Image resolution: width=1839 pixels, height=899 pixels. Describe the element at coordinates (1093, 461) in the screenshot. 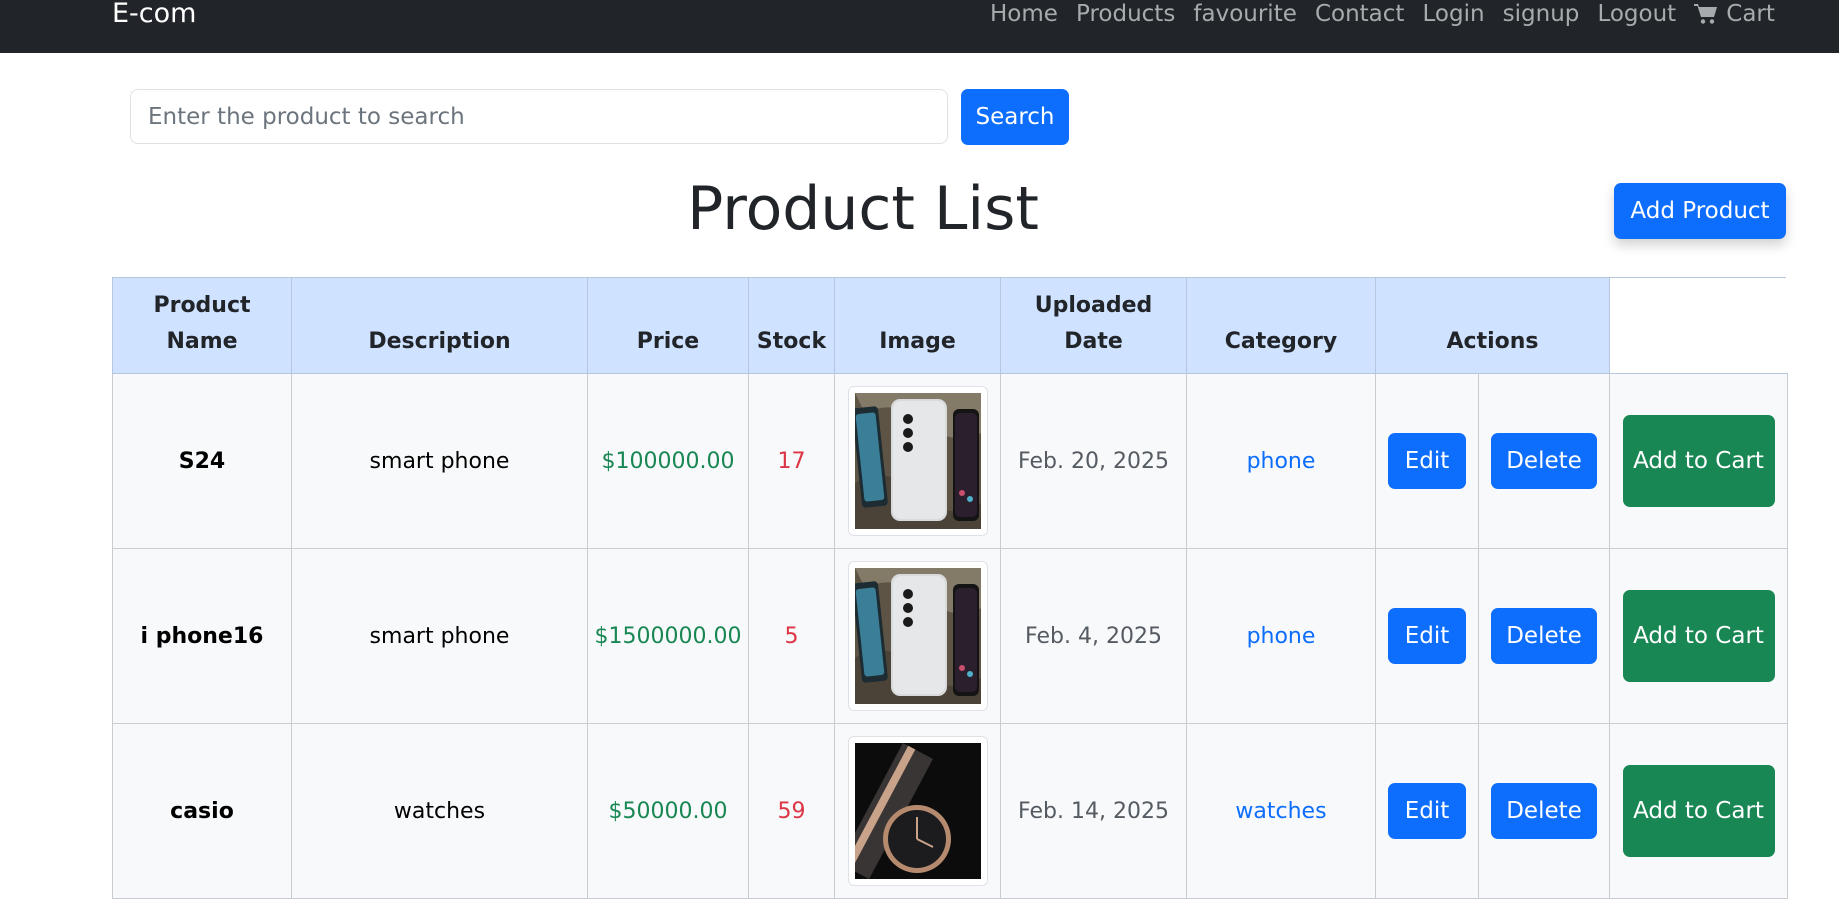

I see `product-uploaded-date: Feb. 20, 2025` at that location.